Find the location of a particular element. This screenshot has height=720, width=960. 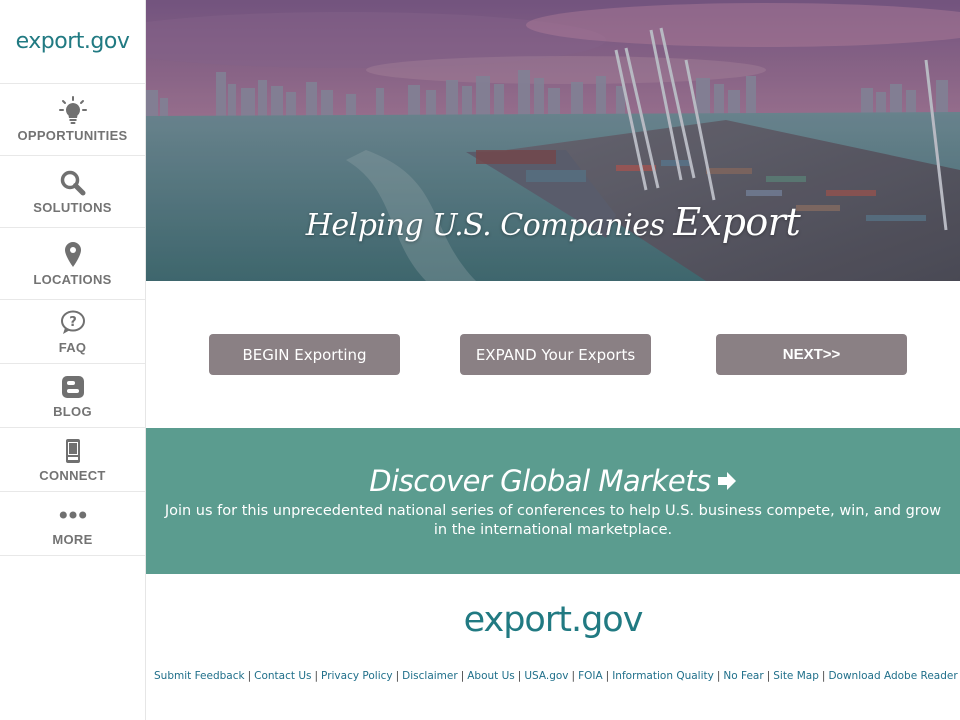

next-button: NEXT>> is located at coordinates (811, 354).